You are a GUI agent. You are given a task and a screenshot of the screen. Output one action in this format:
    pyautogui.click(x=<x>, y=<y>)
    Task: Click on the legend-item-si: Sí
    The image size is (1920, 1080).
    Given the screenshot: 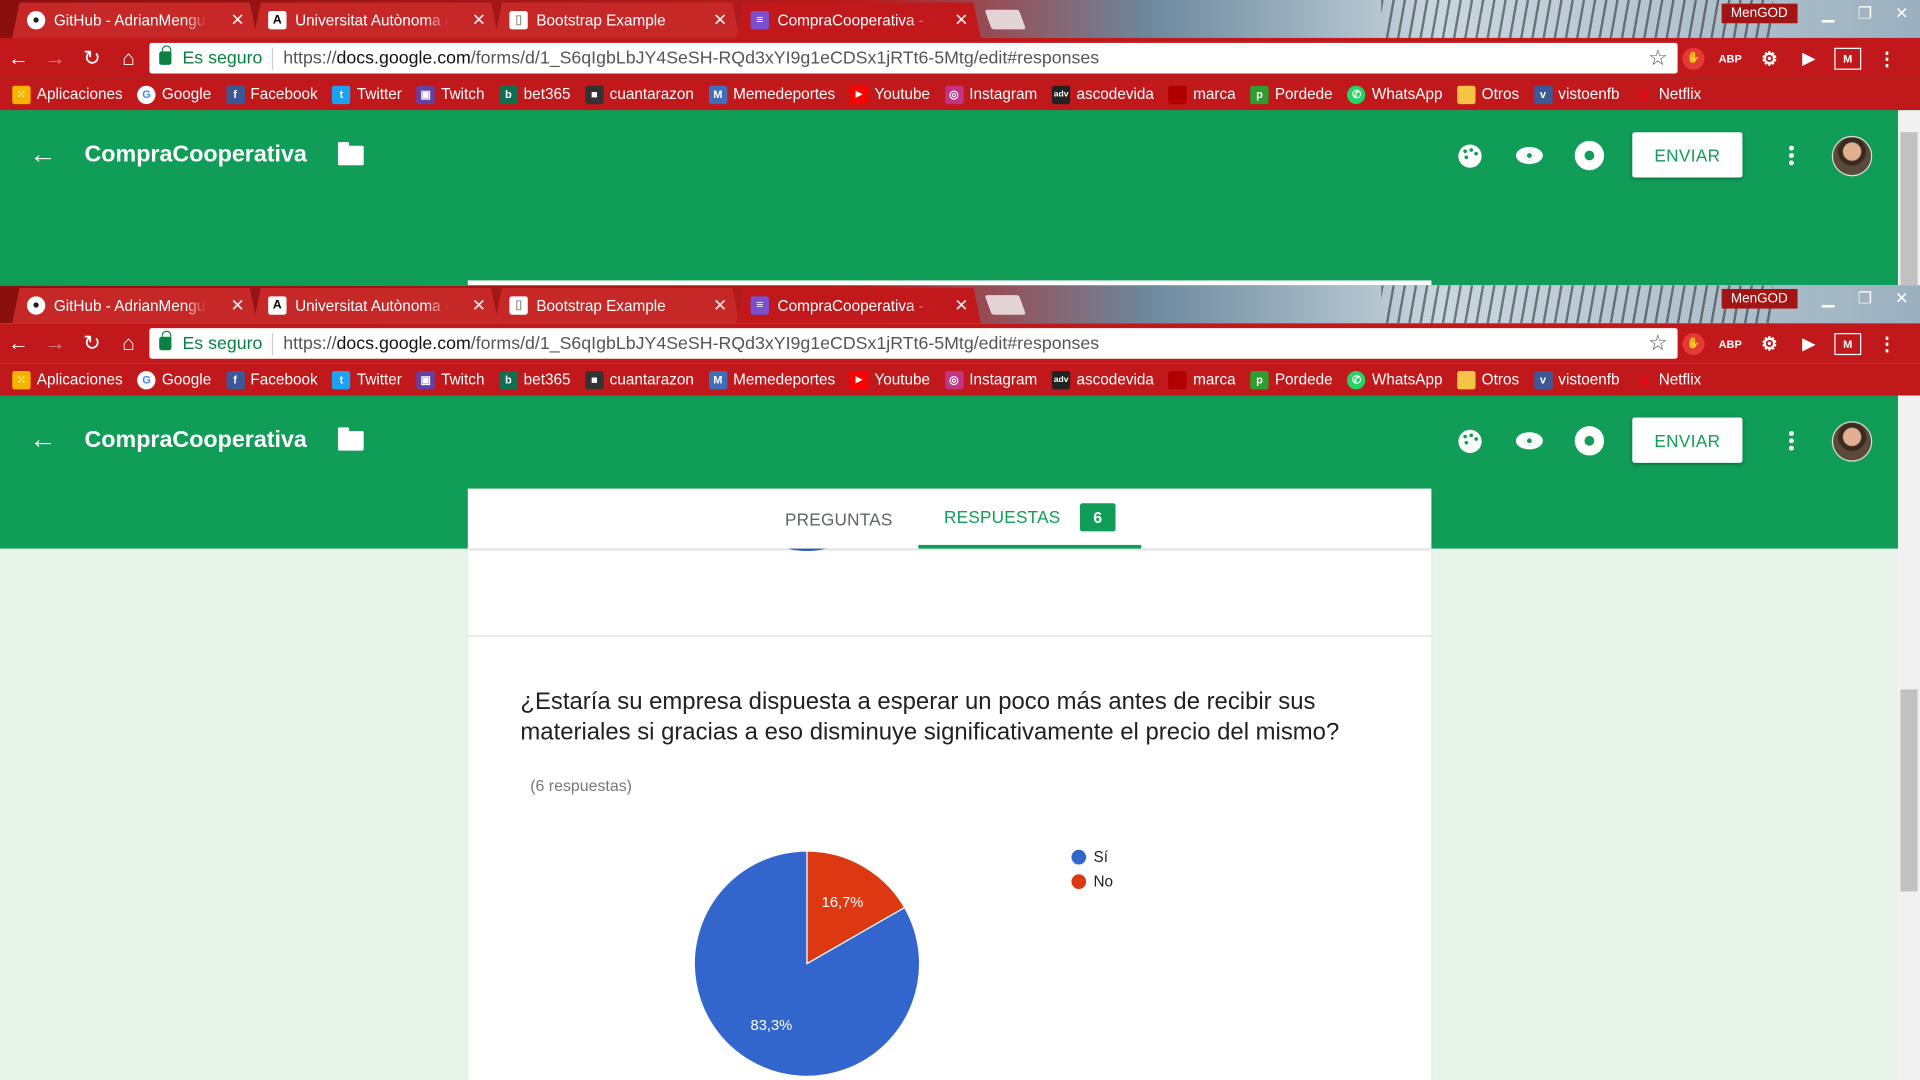 What is the action you would take?
    pyautogui.click(x=1092, y=857)
    